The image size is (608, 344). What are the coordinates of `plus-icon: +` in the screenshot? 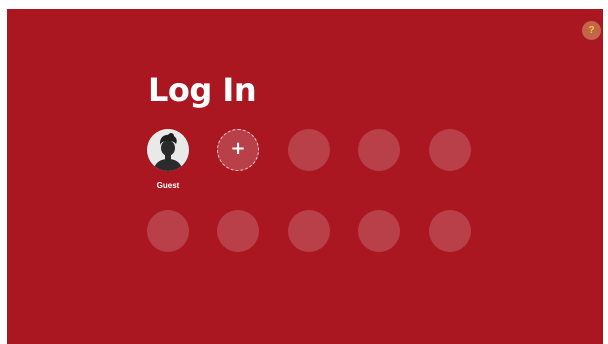 It's located at (238, 148).